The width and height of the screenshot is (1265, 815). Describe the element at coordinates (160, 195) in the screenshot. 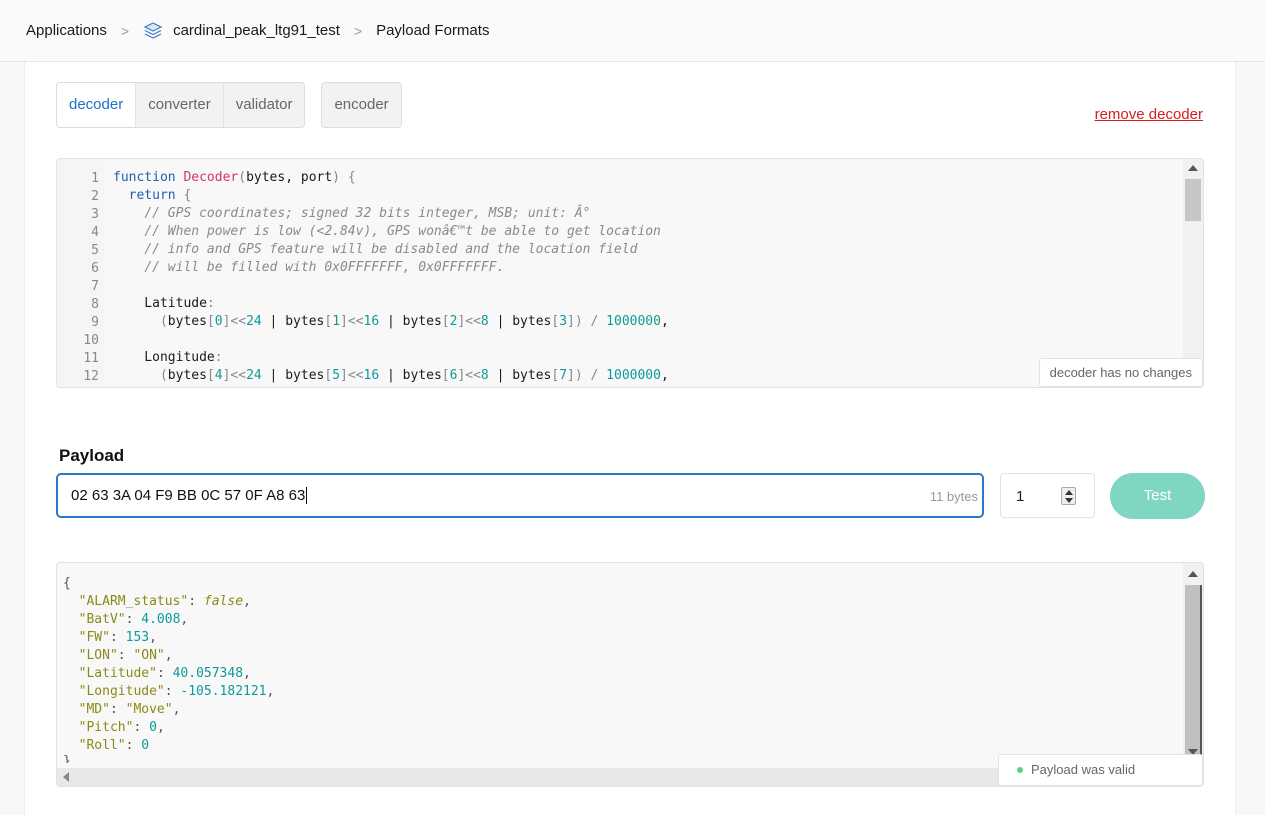

I see `code-line: return {` at that location.